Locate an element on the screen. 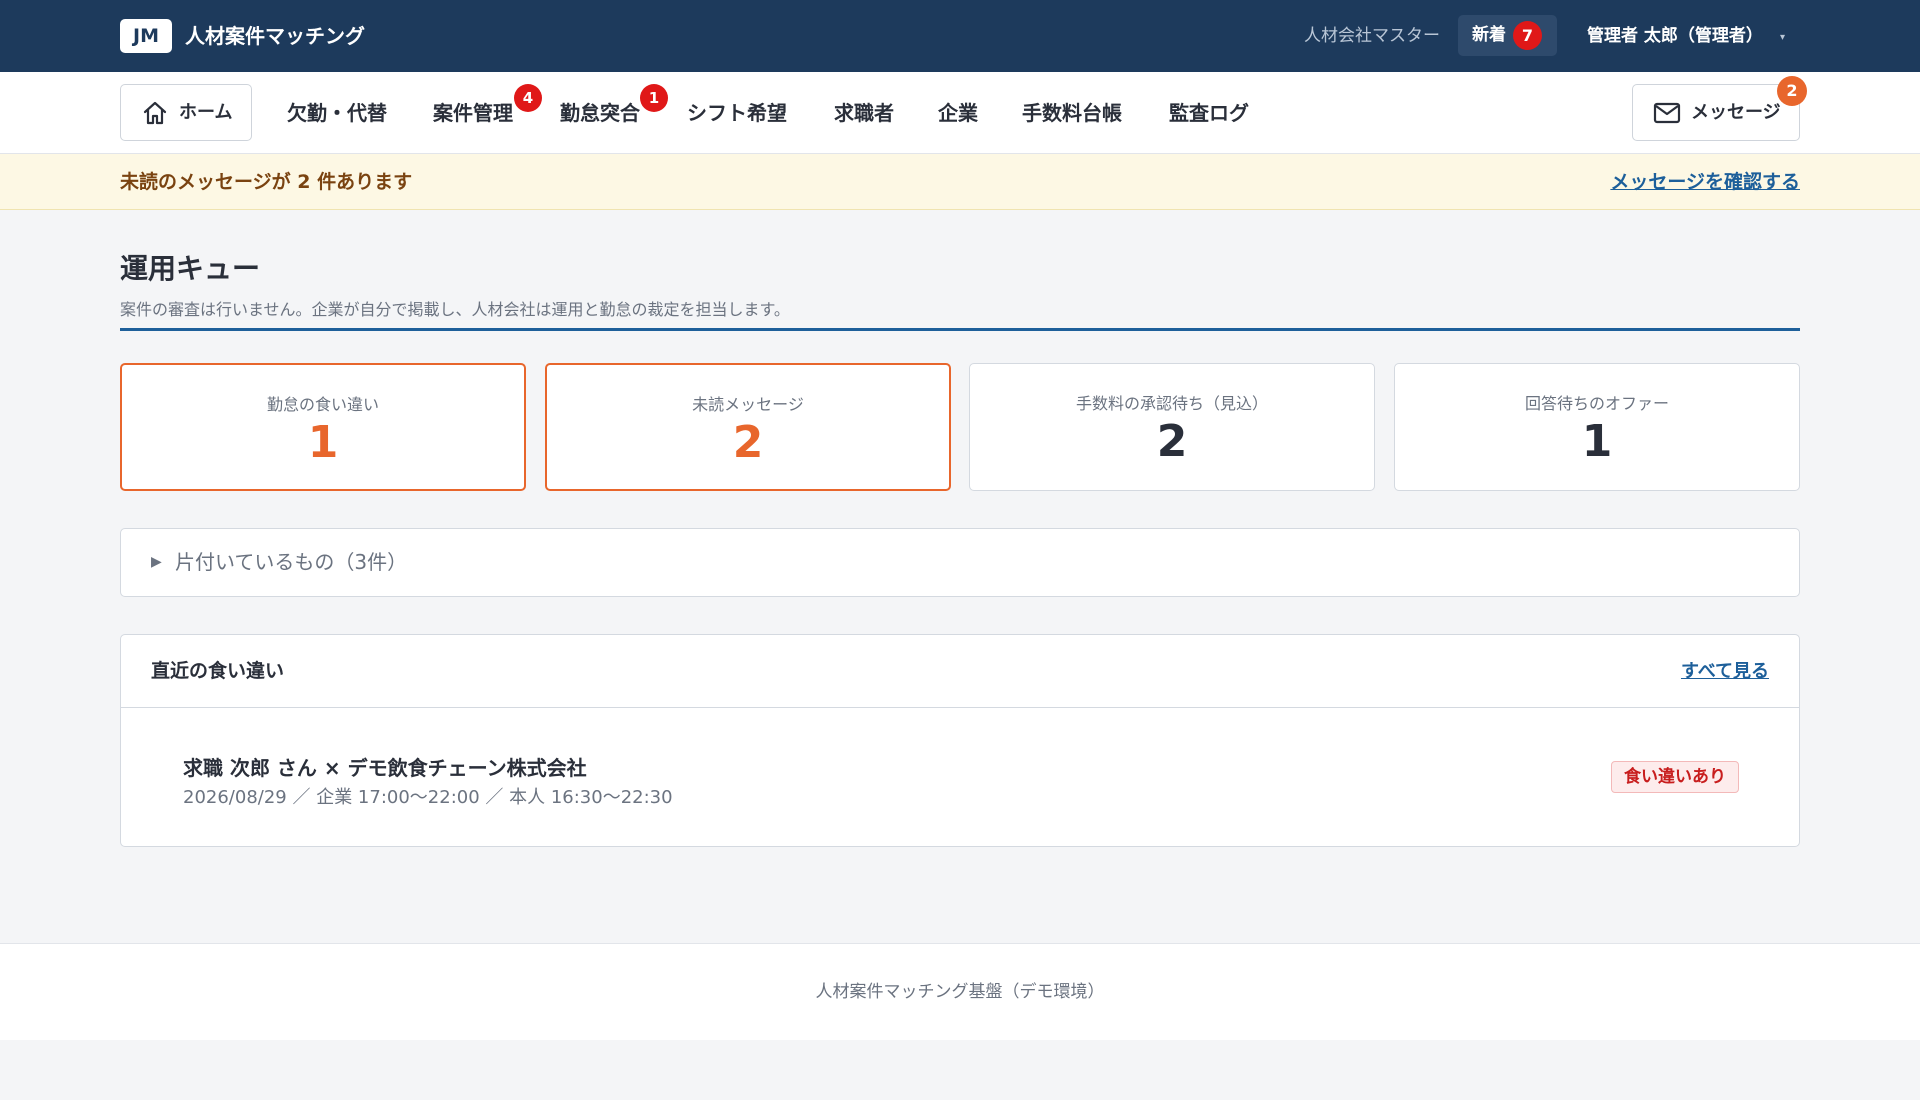  nav-item-absence: 欠勤・代替 is located at coordinates (337, 113).